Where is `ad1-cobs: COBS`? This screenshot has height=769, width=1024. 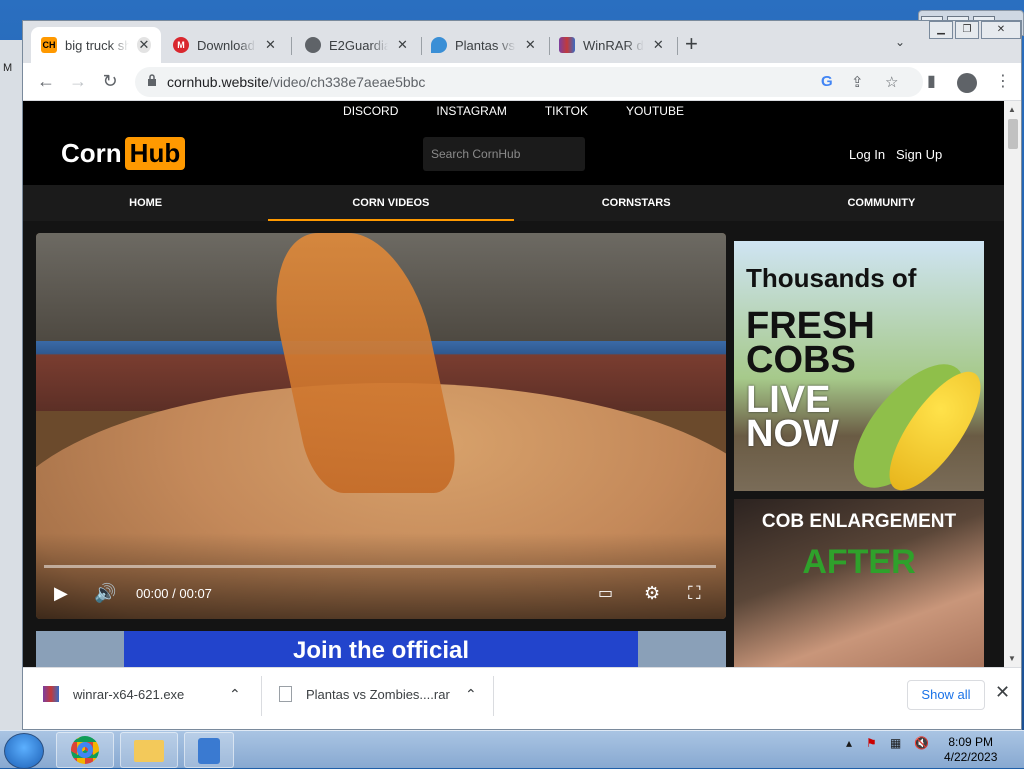 ad1-cobs: COBS is located at coordinates (801, 360).